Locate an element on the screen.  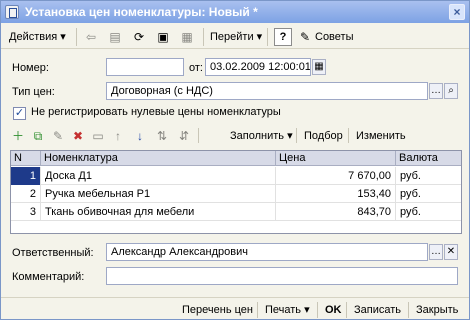
responsible-field: Александр Александрович is located at coordinates (267, 252).